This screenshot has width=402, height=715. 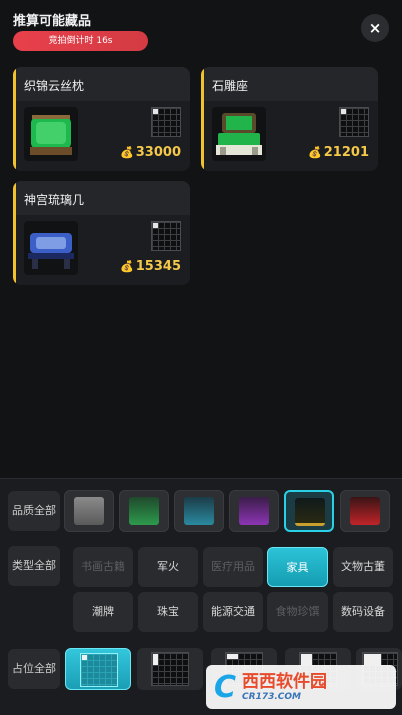 What do you see at coordinates (34, 669) in the screenshot?
I see `occupancy-all-button: 占位全部` at bounding box center [34, 669].